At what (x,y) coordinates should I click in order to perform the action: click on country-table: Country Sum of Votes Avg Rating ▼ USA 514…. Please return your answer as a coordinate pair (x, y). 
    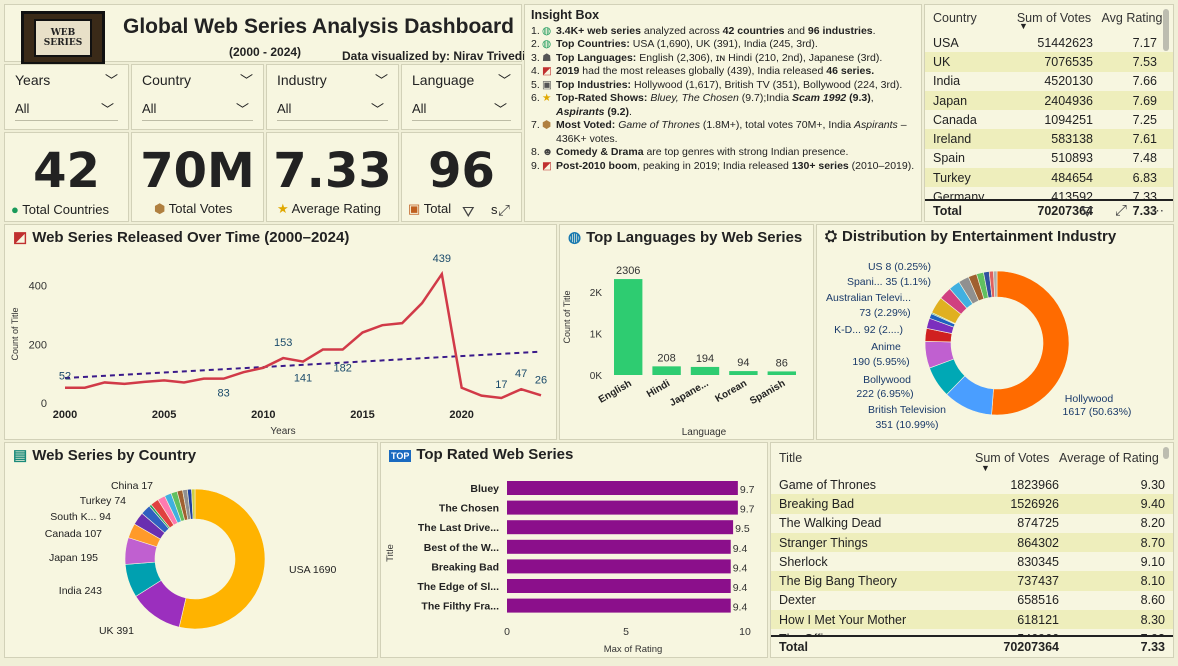
    Looking at the image, I should click on (1049, 113).